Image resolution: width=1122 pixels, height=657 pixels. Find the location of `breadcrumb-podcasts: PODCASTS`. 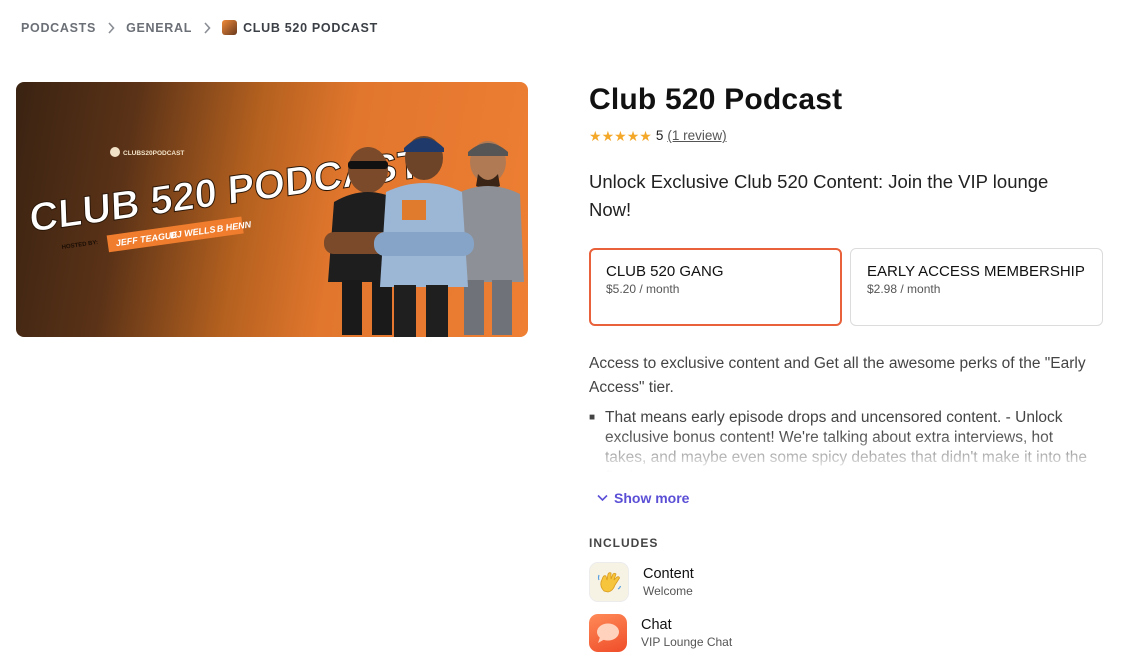

breadcrumb-podcasts: PODCASTS is located at coordinates (58, 28).